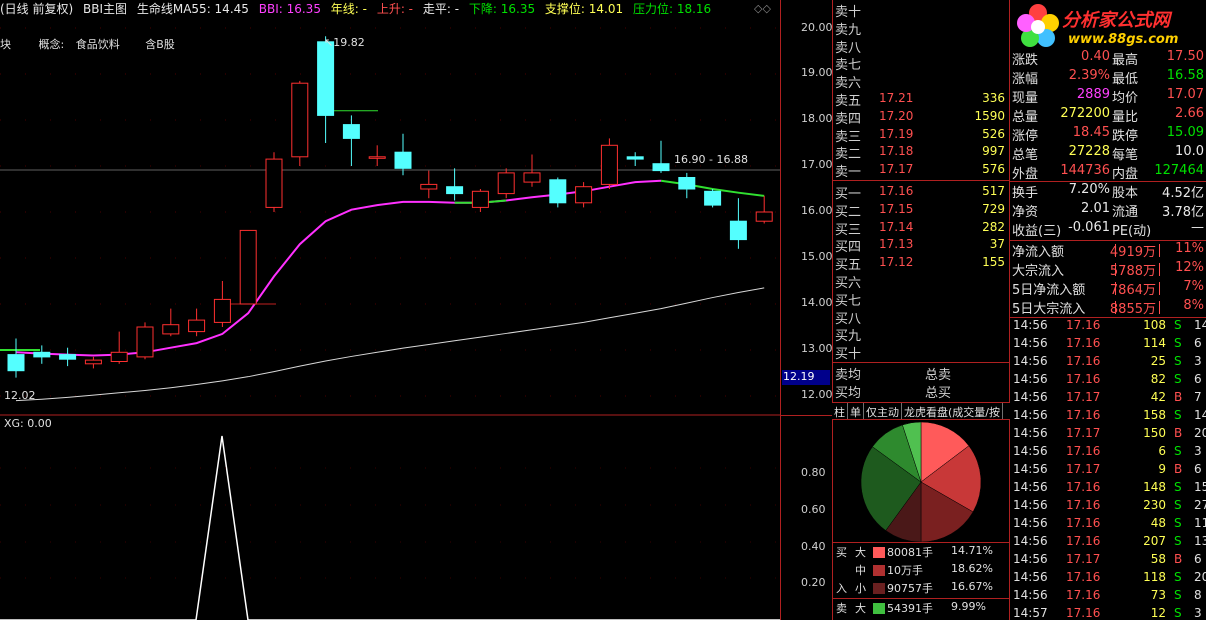  Describe the element at coordinates (1108, 381) in the screenshot. I see `tick-row: 14:56 17.16 82 S 6` at that location.